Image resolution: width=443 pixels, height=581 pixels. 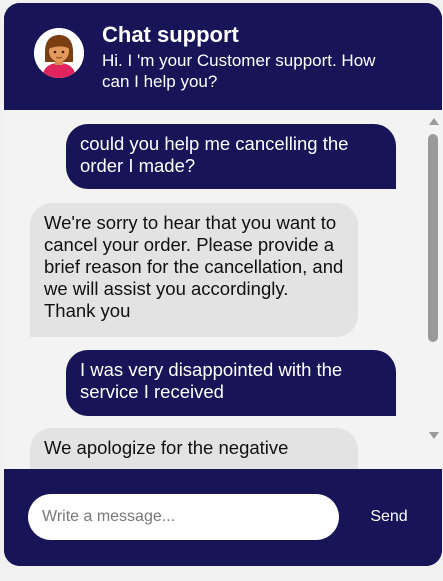 I want to click on bot-message: We apologize for the negative, so click(x=194, y=450).